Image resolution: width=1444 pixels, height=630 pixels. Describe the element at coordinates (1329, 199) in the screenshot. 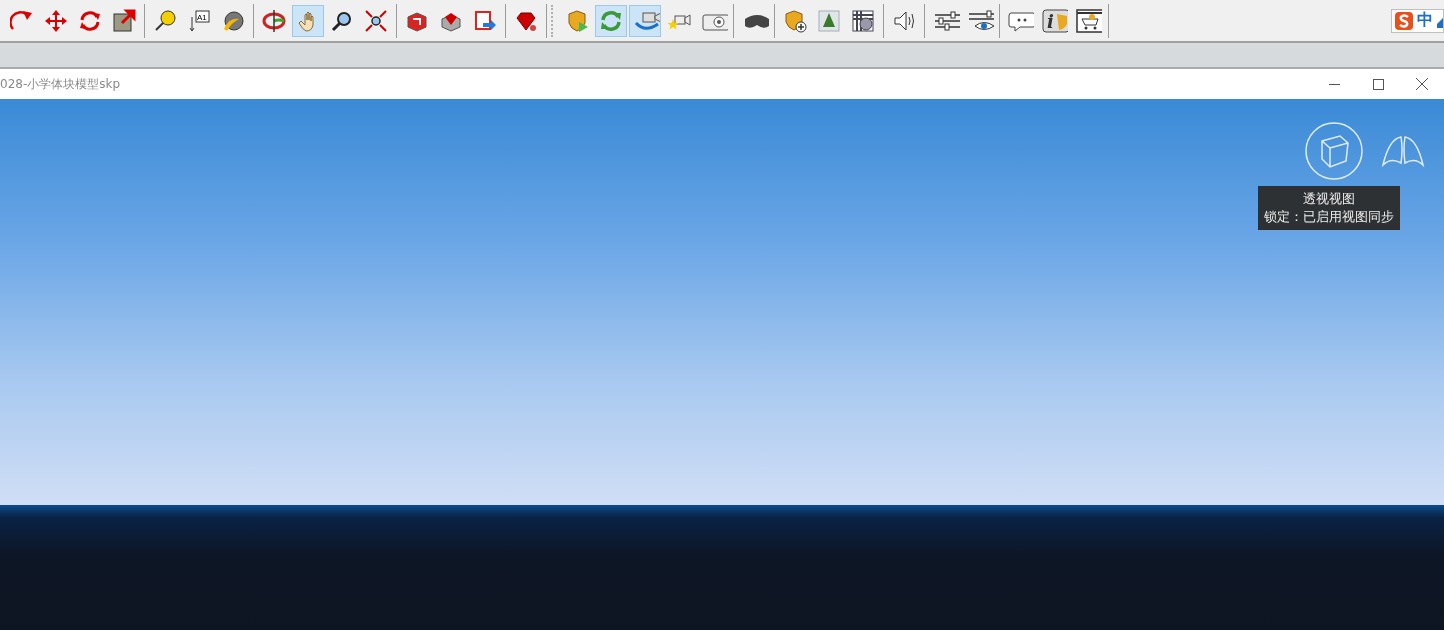

I see `tooltip-text: 透视视图` at that location.